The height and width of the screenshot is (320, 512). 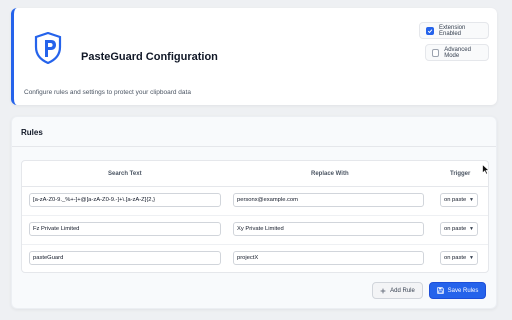 I want to click on column-header-replace: Replace With, so click(x=330, y=174).